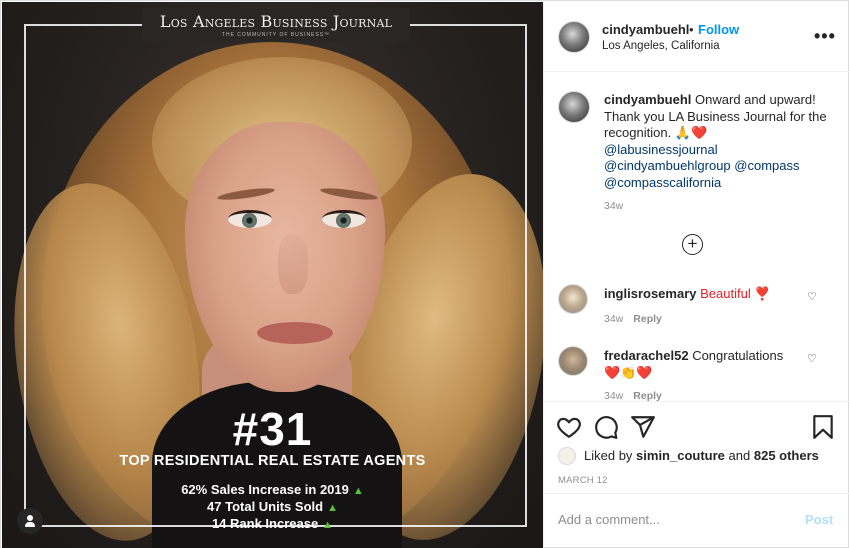 The height and width of the screenshot is (548, 849). Describe the element at coordinates (720, 183) in the screenshot. I see `mention-link: @compasscalifornia` at that location.